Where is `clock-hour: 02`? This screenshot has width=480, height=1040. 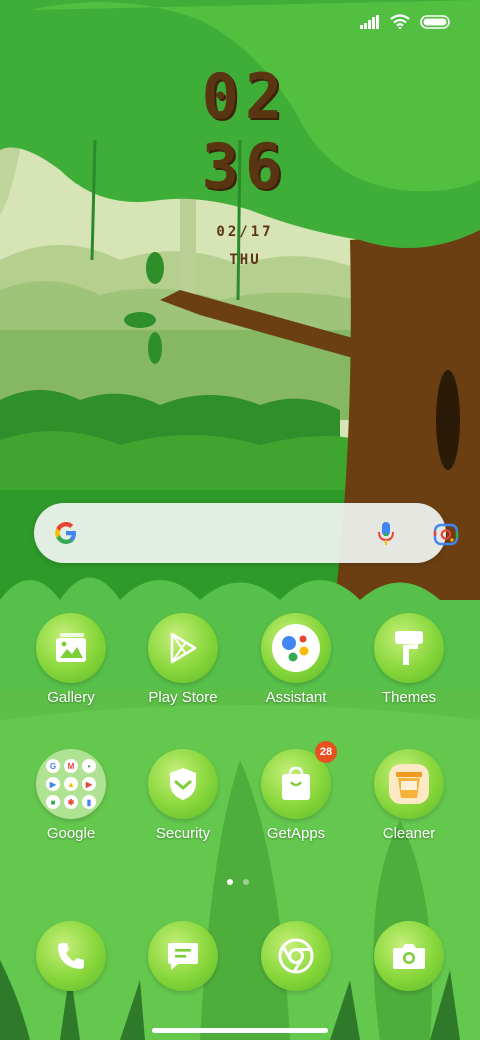
clock-hour: 02 is located at coordinates (245, 96).